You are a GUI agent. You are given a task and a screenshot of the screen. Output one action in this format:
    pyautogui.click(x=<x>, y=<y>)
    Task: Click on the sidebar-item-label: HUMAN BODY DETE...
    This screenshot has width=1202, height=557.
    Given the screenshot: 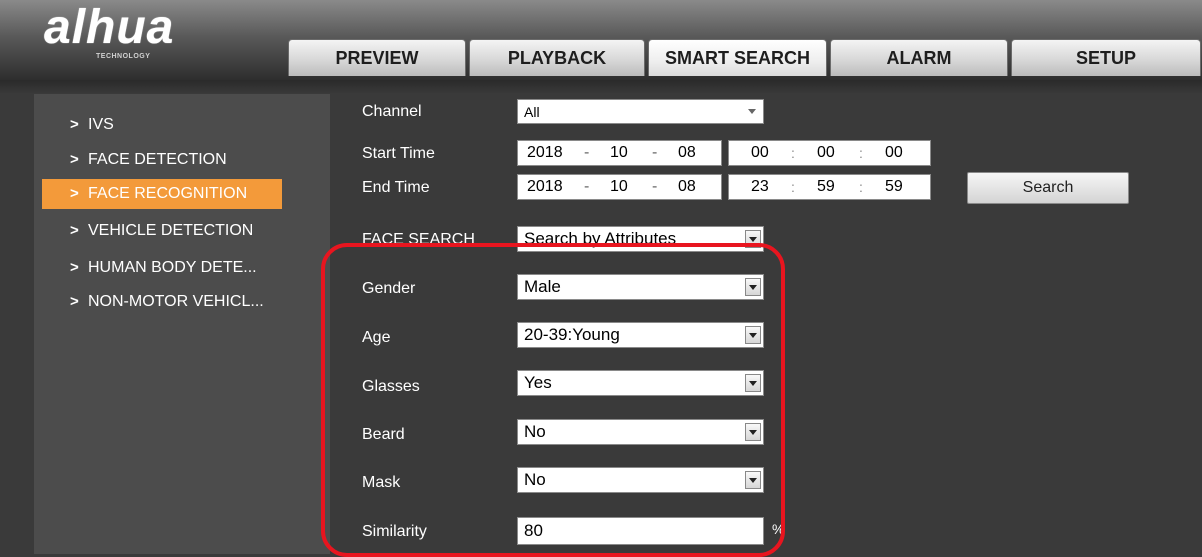 What is the action you would take?
    pyautogui.click(x=172, y=267)
    